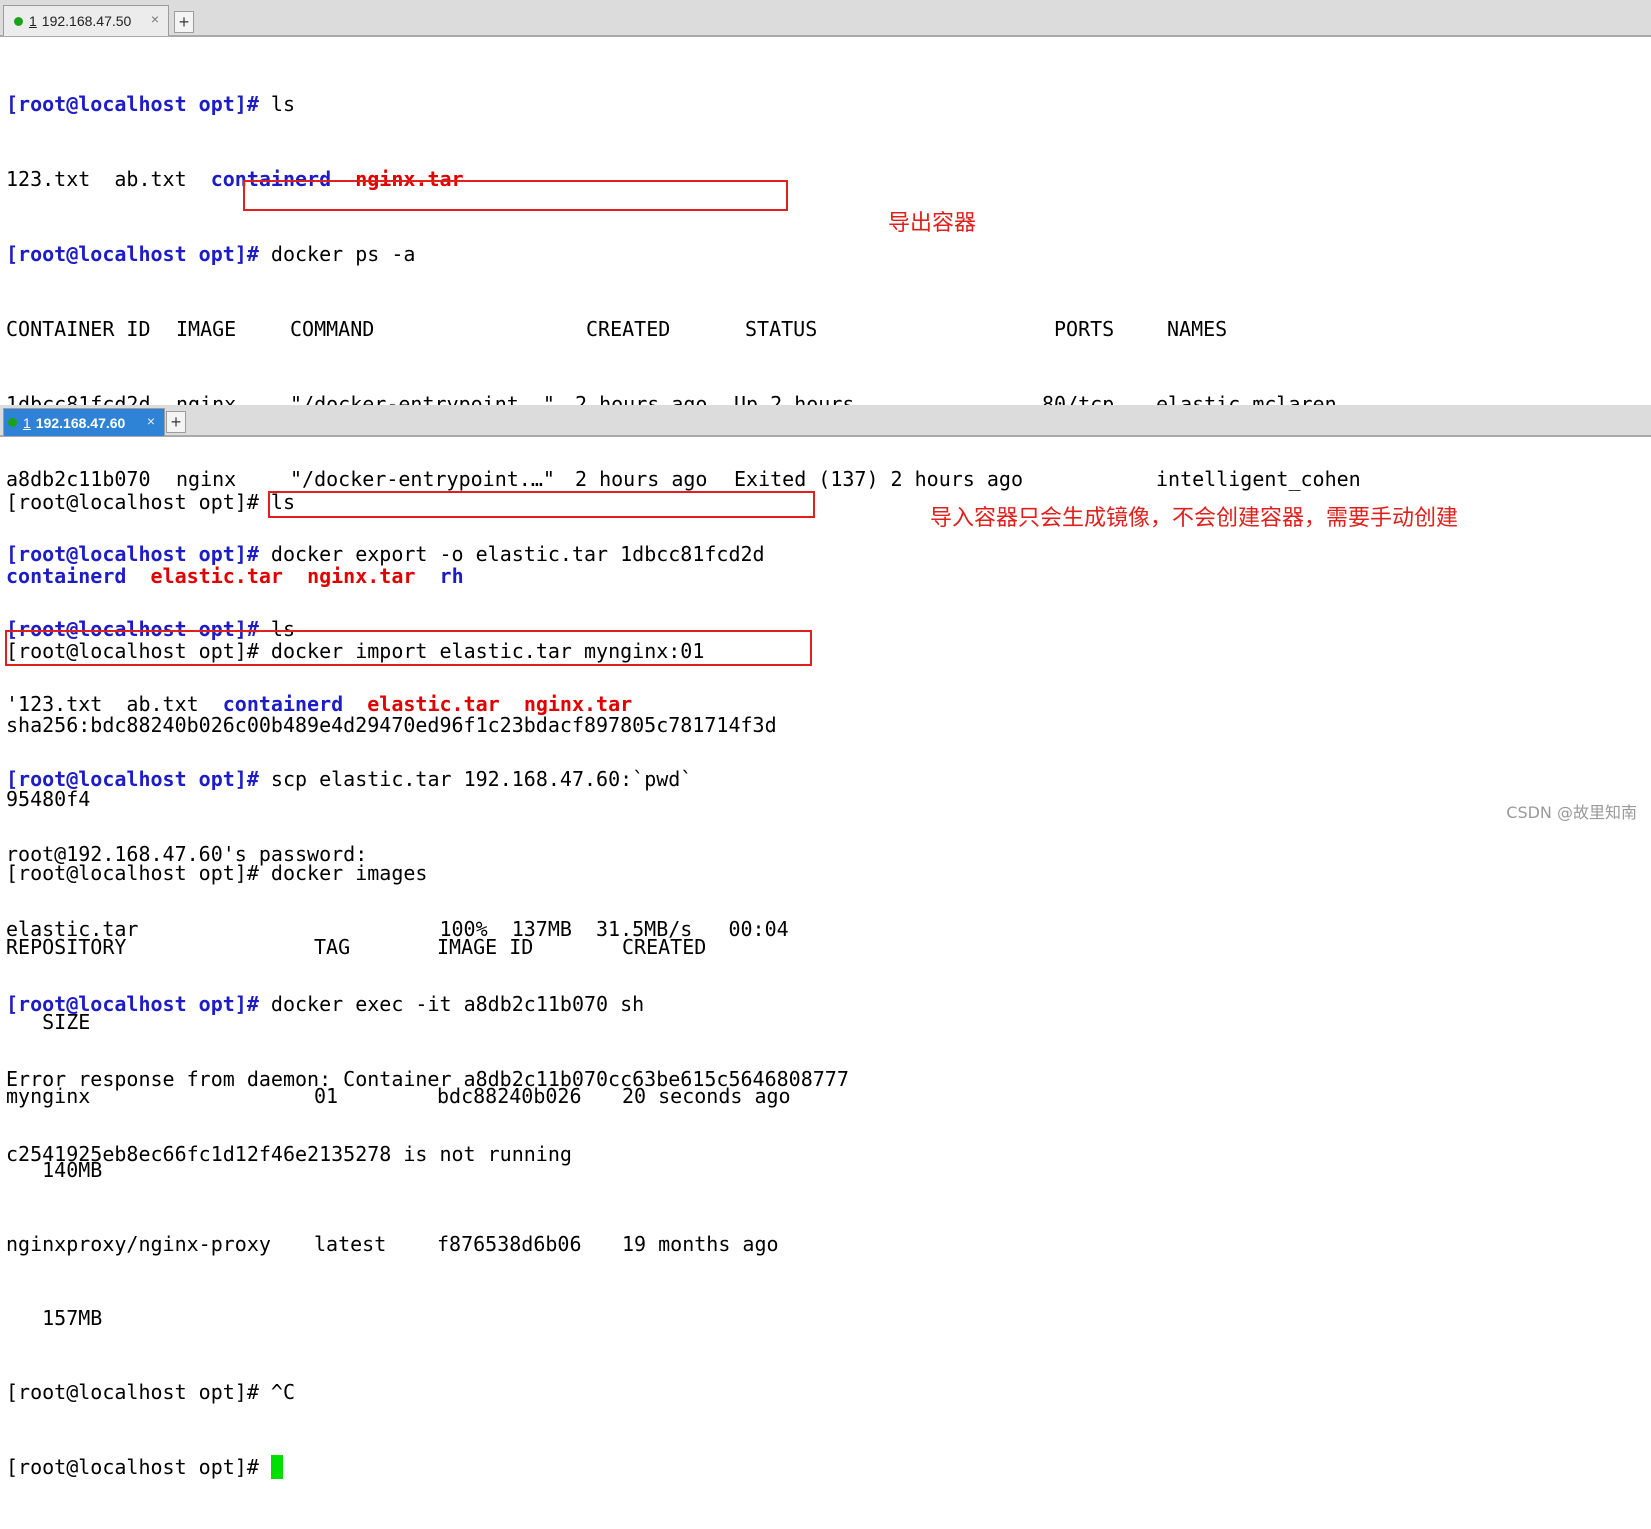 The image size is (1651, 1529). Describe the element at coordinates (332, 947) in the screenshot. I see `table-header: TAG` at that location.